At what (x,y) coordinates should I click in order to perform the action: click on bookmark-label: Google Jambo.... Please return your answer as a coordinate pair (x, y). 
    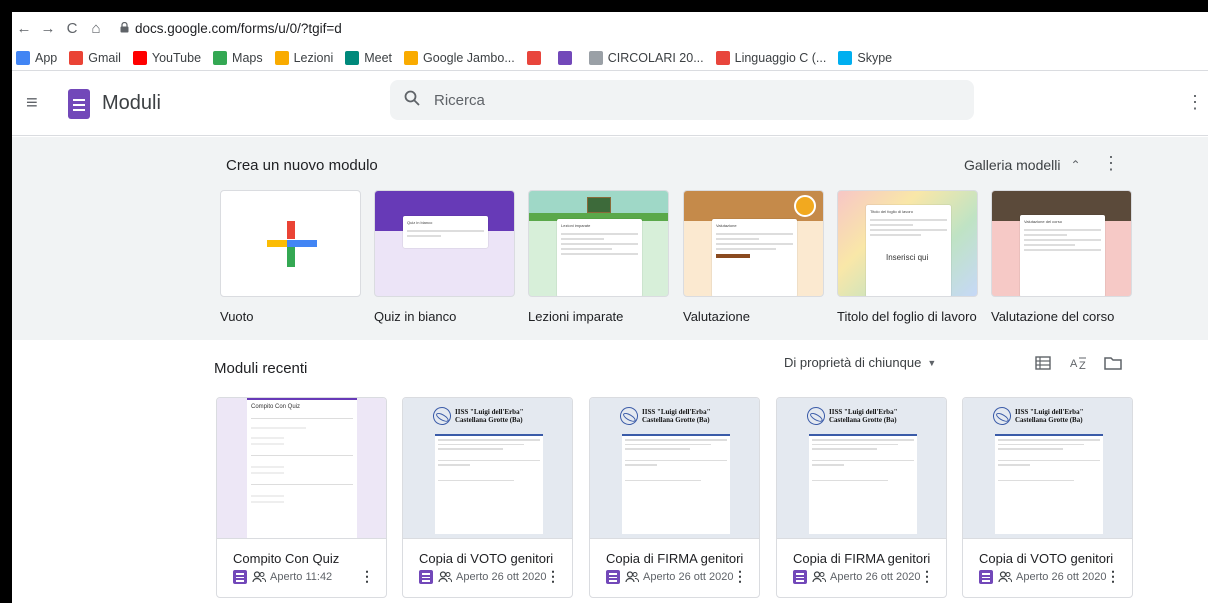
    Looking at the image, I should click on (469, 57).